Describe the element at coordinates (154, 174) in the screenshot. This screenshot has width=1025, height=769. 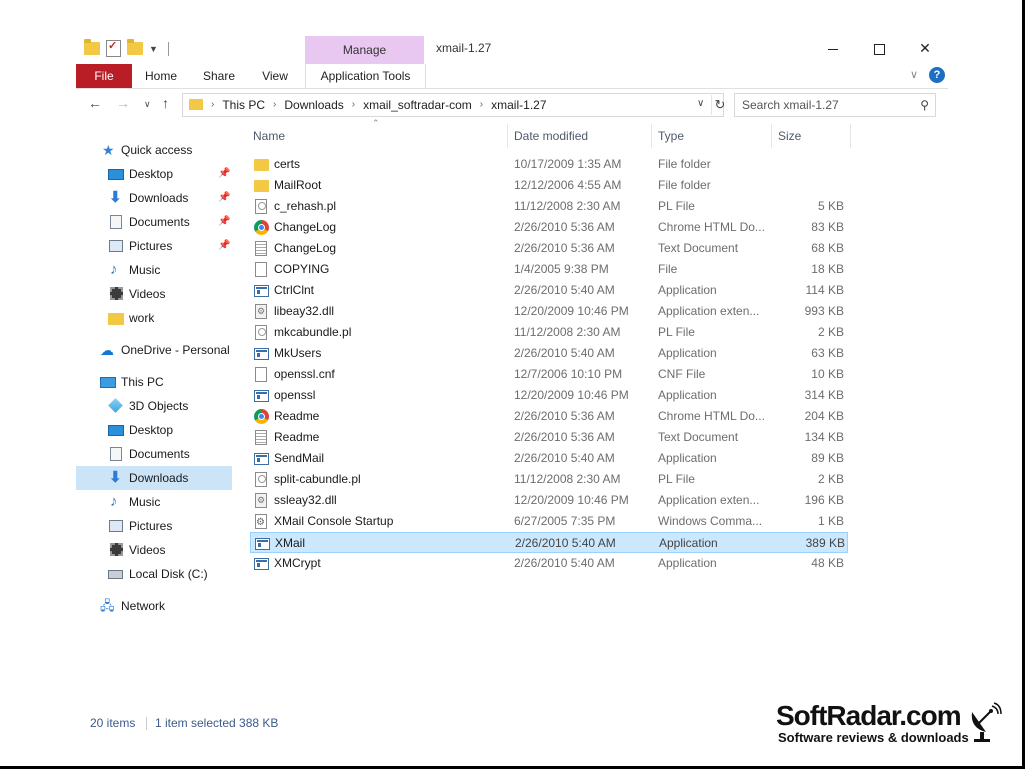
I see `sidebar-item-desktop: Desktop 📌` at that location.